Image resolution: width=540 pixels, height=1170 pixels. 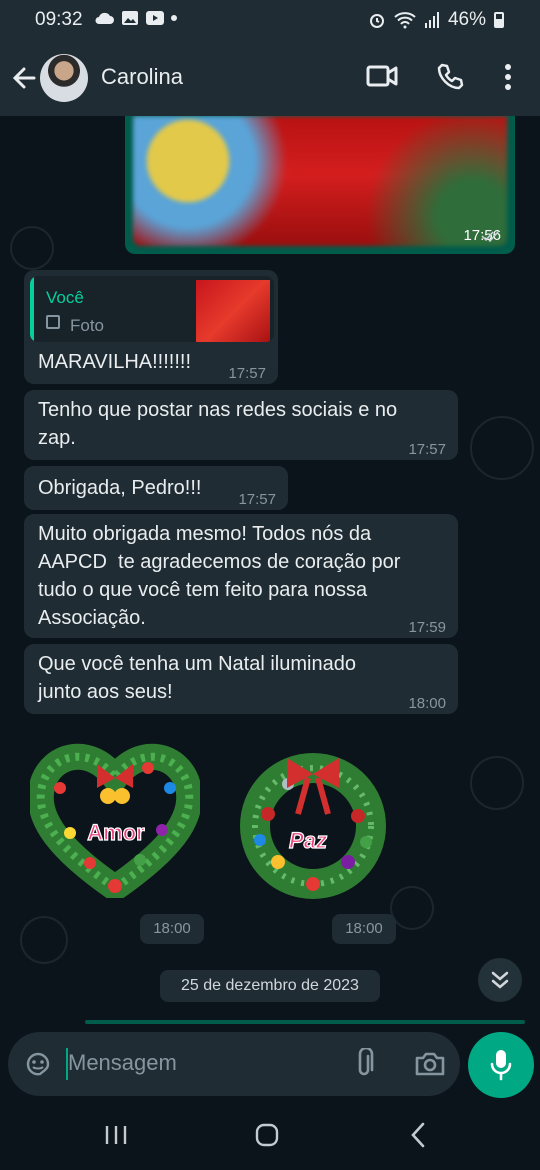 I want to click on system-navigation-bar, so click(x=270, y=1135).